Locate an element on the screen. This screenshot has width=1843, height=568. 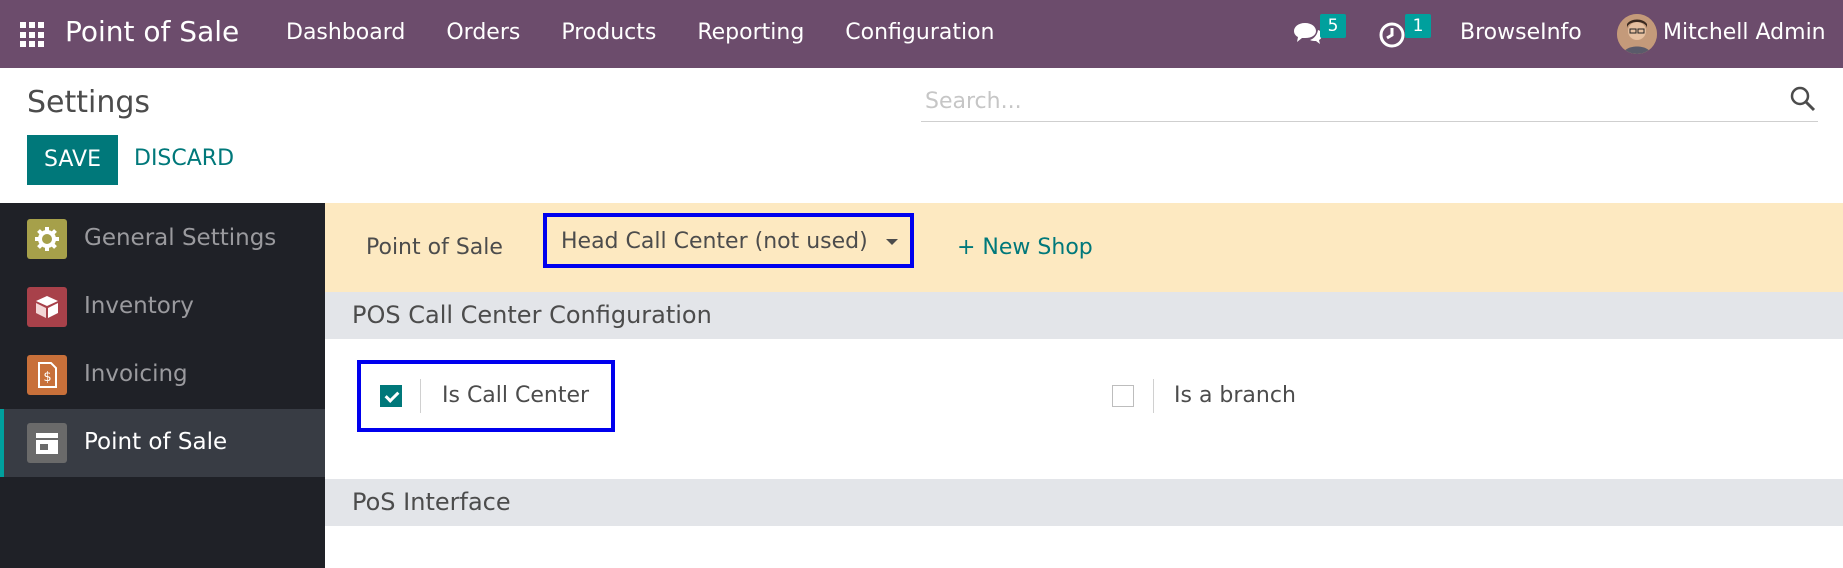
menu-item-products: Products is located at coordinates (608, 32).